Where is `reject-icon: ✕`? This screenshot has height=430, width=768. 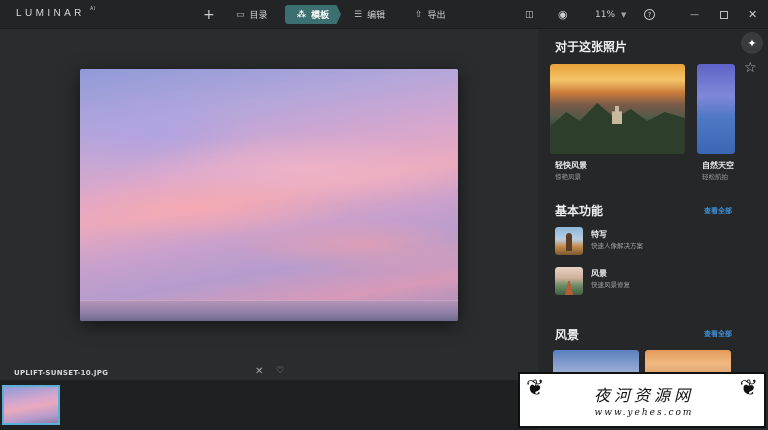
reject-icon: ✕ is located at coordinates (259, 371).